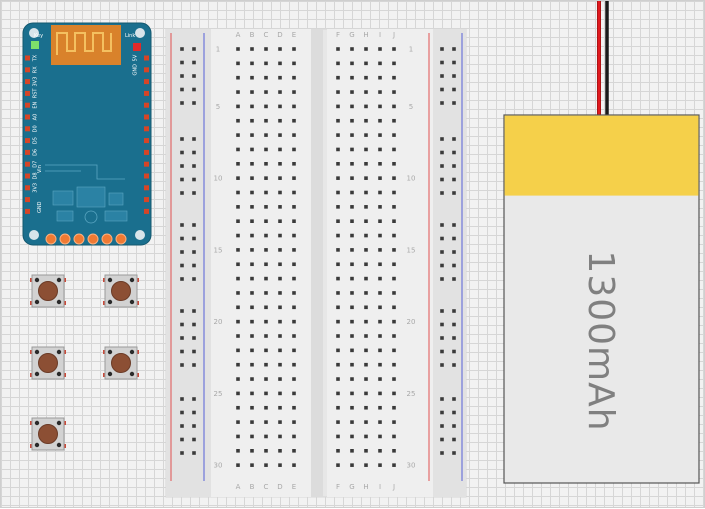 Image resolution: width=705 pixels, height=509 pixels. What do you see at coordinates (121, 239) in the screenshot?
I see `module-bottom-pin` at bounding box center [121, 239].